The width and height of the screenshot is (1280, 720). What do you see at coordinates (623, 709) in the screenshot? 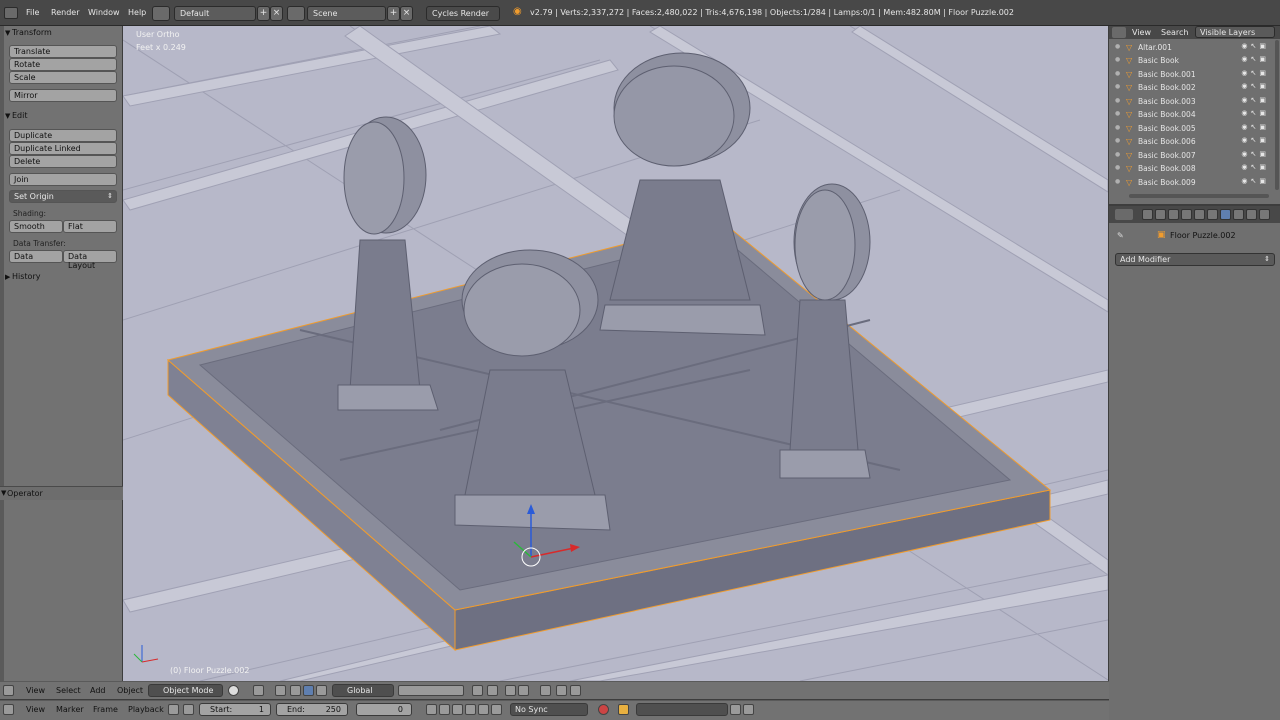
I see `keyframe-type-icon` at bounding box center [623, 709].